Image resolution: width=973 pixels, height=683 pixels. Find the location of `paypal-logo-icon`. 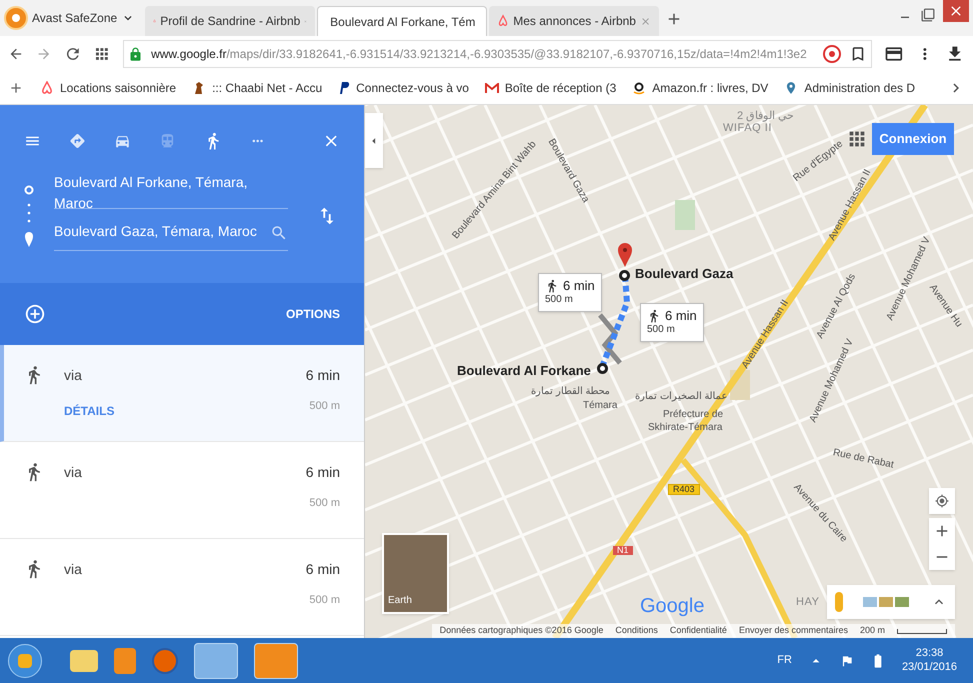

paypal-logo-icon is located at coordinates (344, 88).